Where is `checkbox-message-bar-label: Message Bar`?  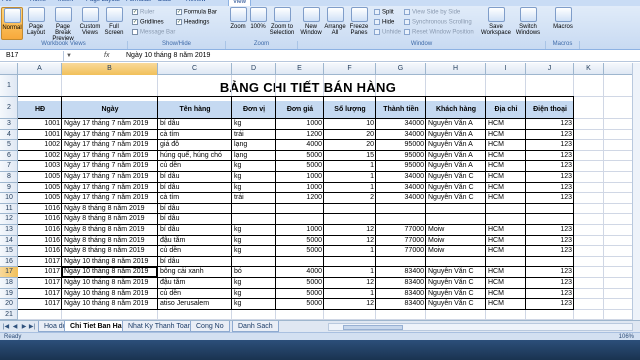
checkbox-message-bar-label: Message Bar is located at coordinates (158, 32).